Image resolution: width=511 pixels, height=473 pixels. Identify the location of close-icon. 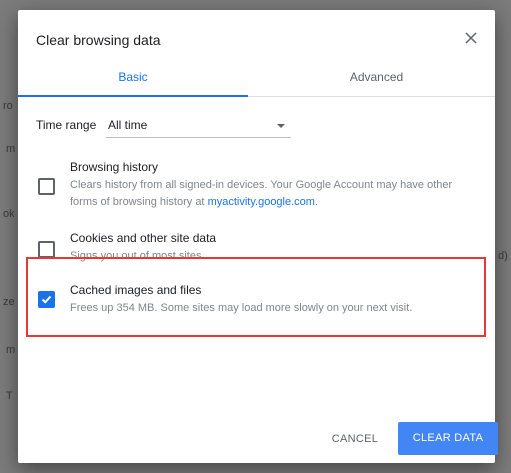
(471, 38).